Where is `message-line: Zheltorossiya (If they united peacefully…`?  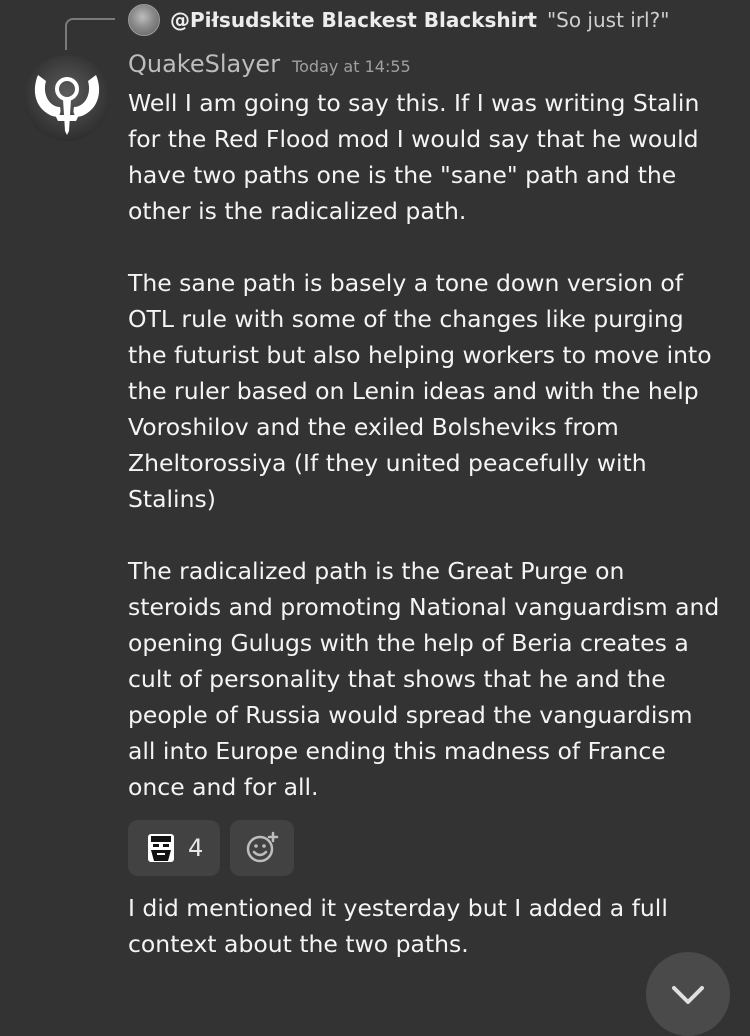 message-line: Zheltorossiya (If they united peacefully… is located at coordinates (387, 463).